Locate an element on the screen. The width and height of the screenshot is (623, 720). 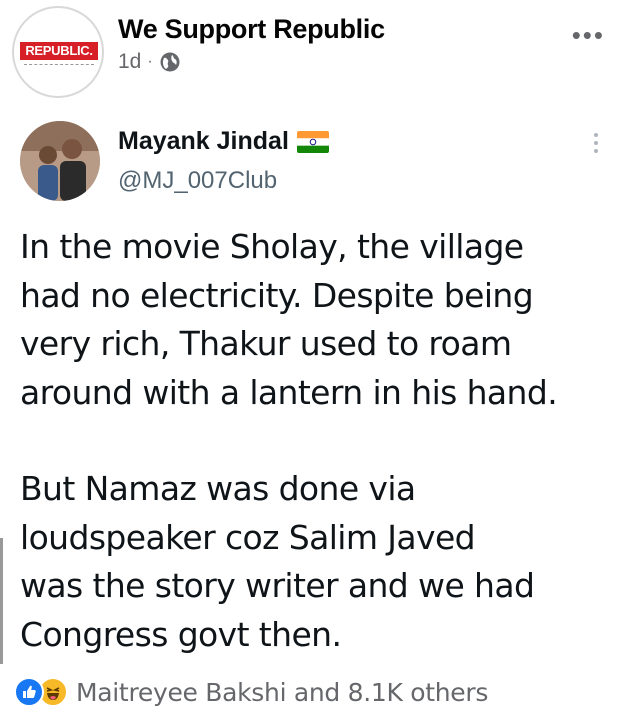
reactions-bar: Maitreyee Bakshi and 8.1K others is located at coordinates (251, 692).